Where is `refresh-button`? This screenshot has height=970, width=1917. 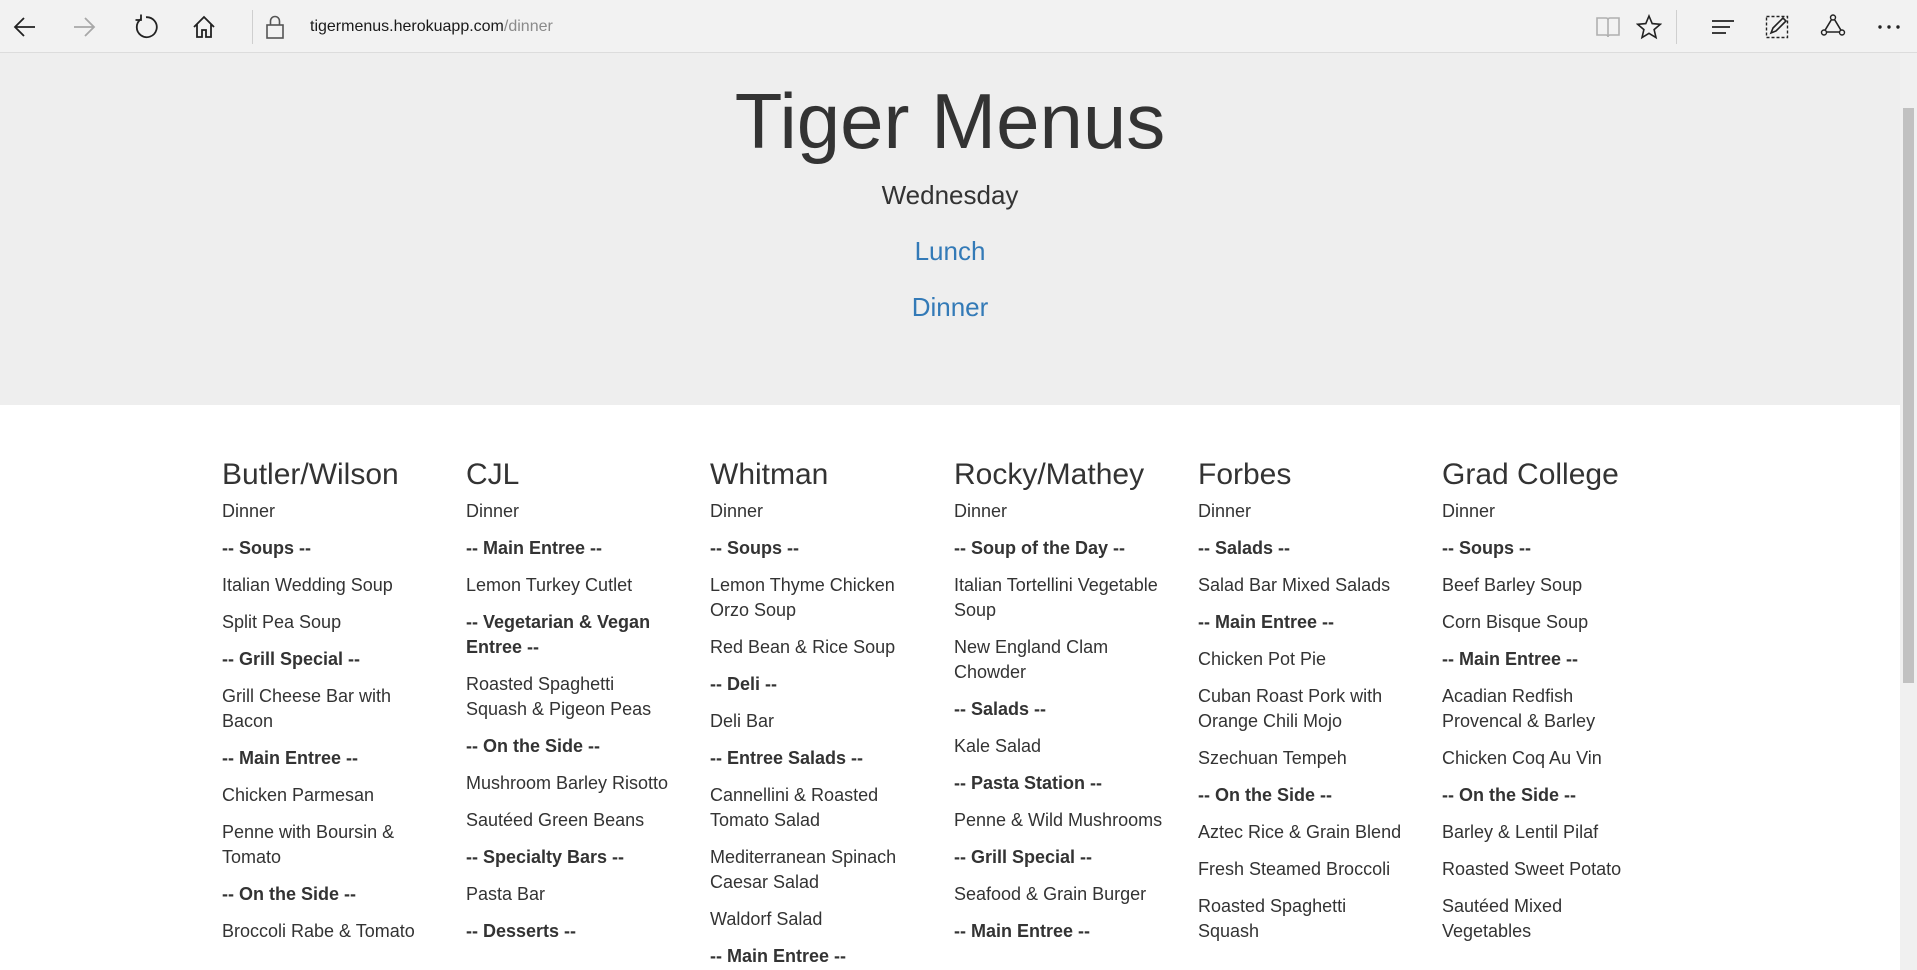
refresh-button is located at coordinates (145, 27).